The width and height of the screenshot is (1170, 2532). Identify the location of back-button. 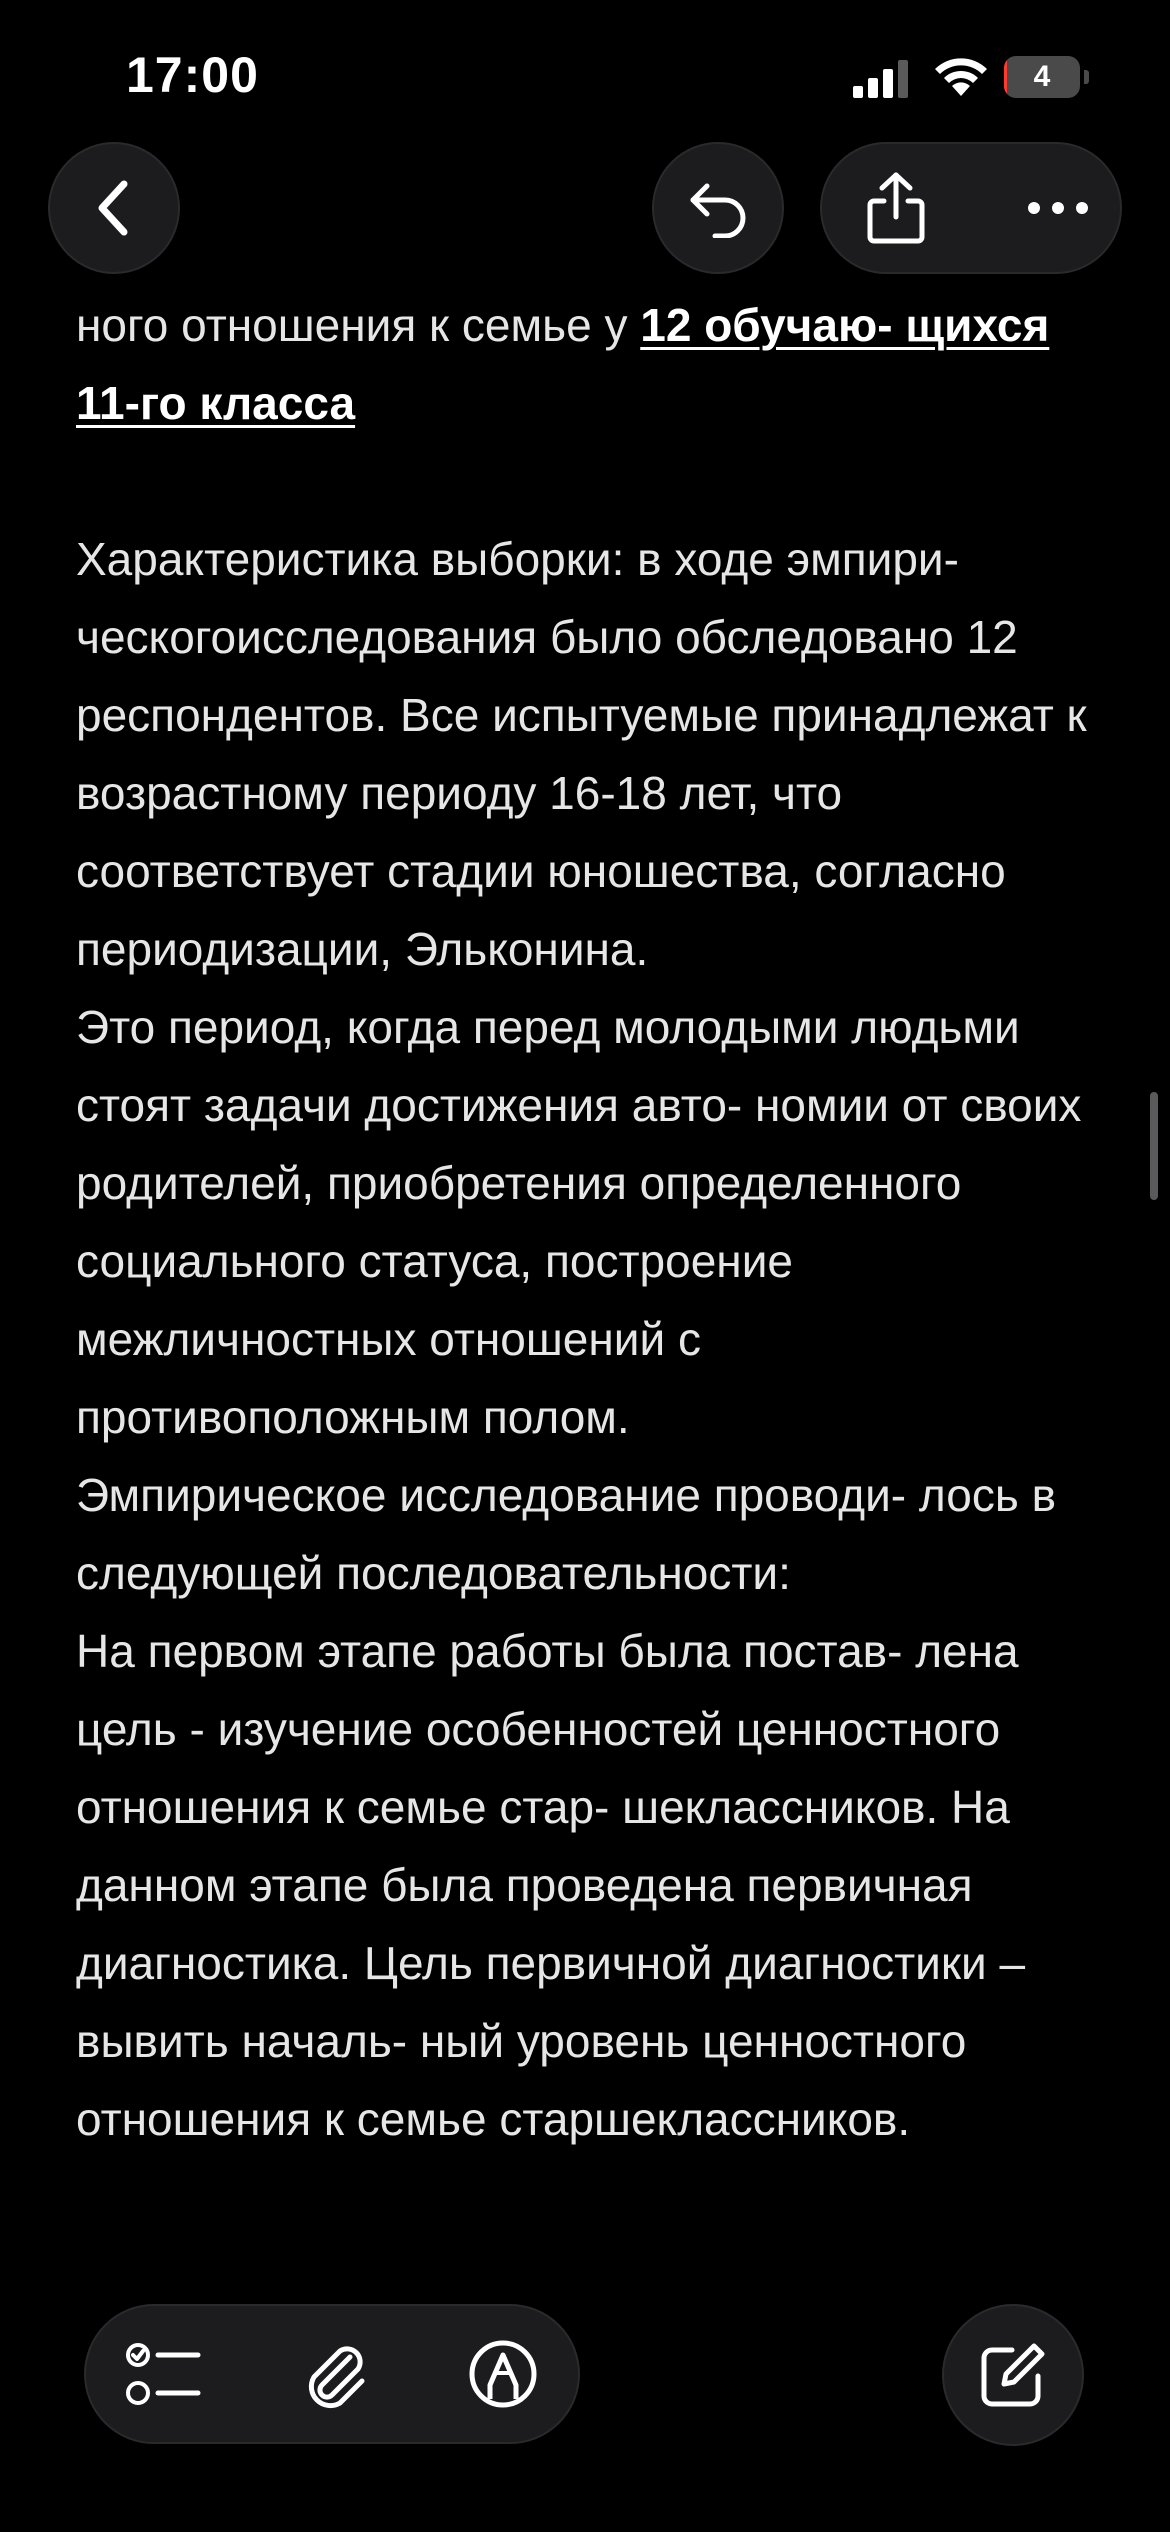
(114, 208).